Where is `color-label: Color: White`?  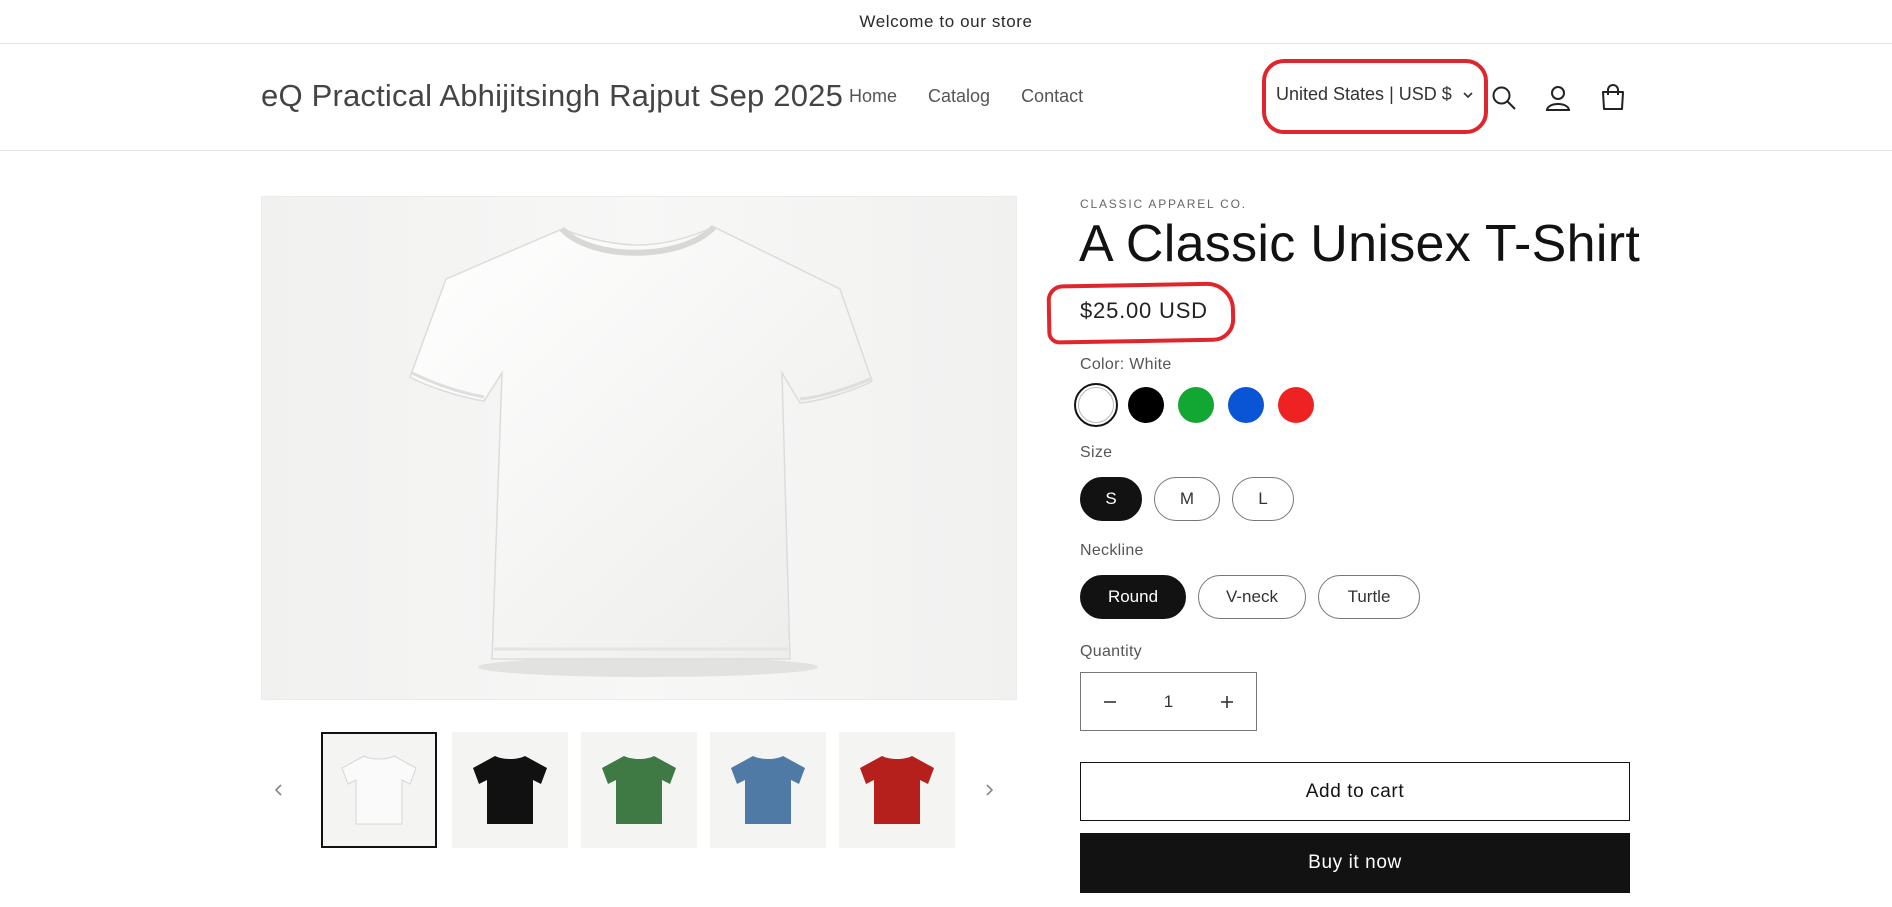 color-label: Color: White is located at coordinates (1126, 364).